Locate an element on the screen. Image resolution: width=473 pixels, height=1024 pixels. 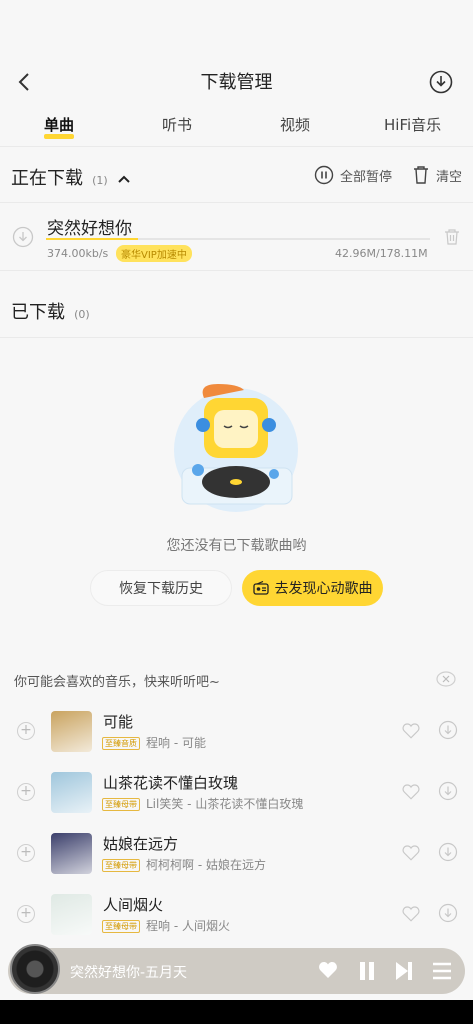
song-title: 姑娘在远方 is located at coordinates (141, 844).